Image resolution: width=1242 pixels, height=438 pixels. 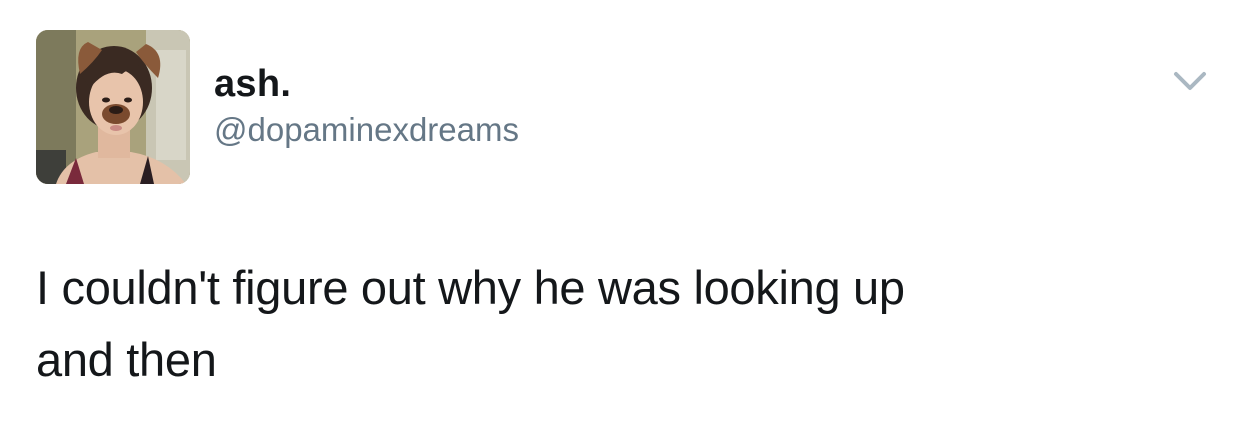 What do you see at coordinates (252, 84) in the screenshot?
I see `display-name: ash.` at bounding box center [252, 84].